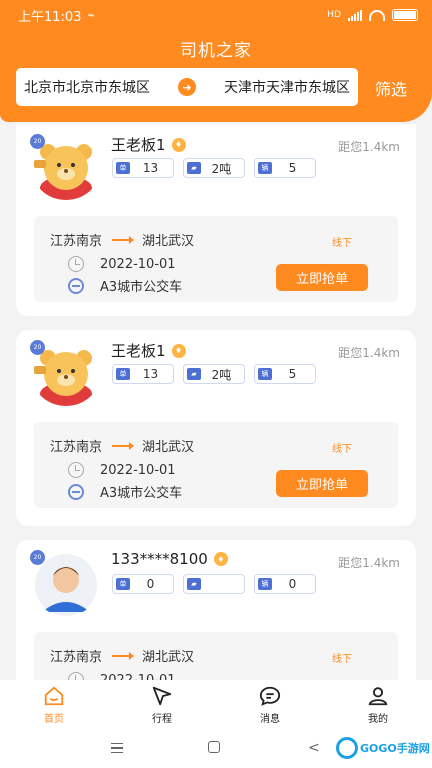 Image resolution: width=432 pixels, height=768 pixels. Describe the element at coordinates (162, 696) in the screenshot. I see `navigation-icon` at that location.